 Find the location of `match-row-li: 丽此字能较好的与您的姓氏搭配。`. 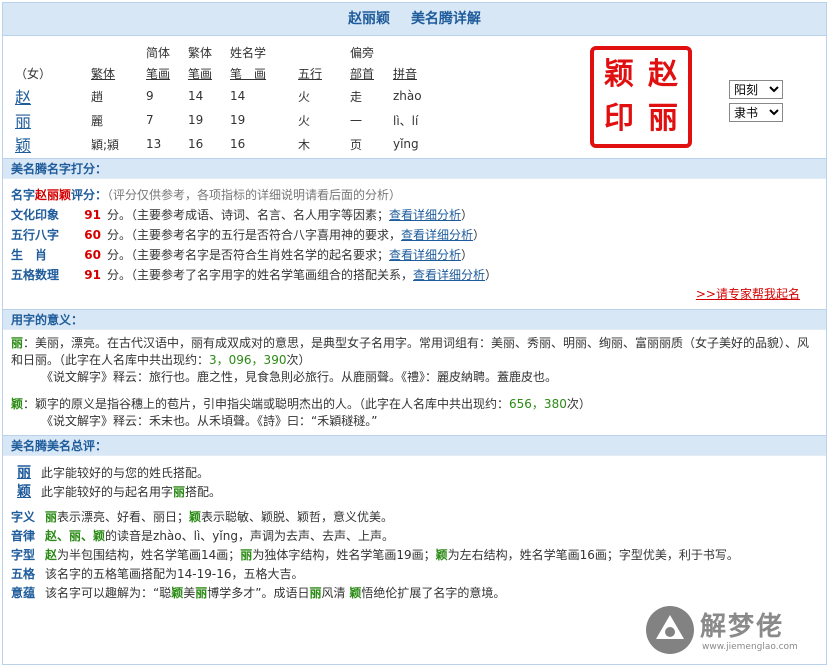

match-row-li: 丽此字能较好的与您的姓氏搭配。 is located at coordinates (113, 473).